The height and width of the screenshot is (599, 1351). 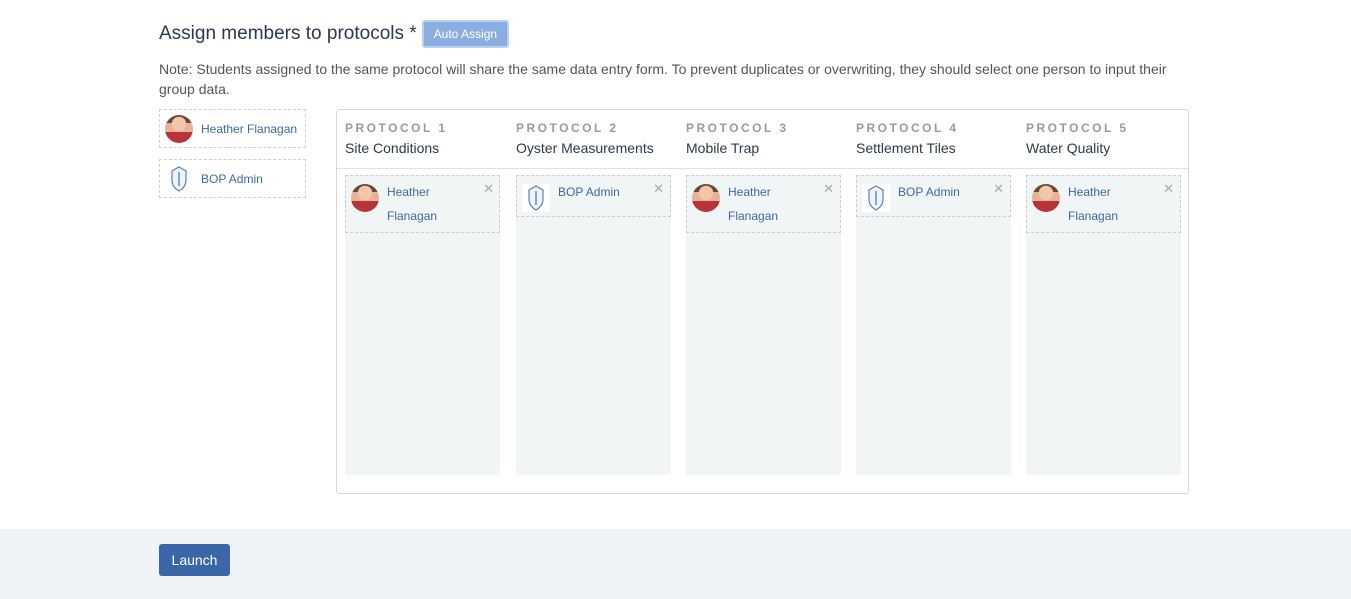 I want to click on protocol-4-header: PROTOCOL 4 Settlement Tiles, so click(x=907, y=138).